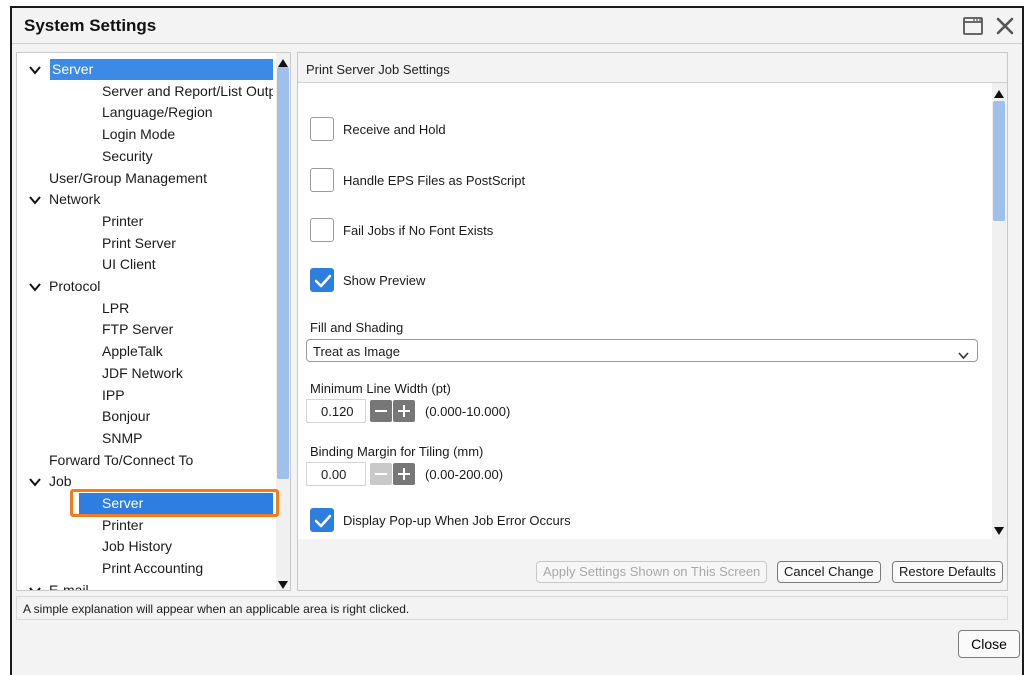 The width and height of the screenshot is (1028, 675). What do you see at coordinates (947, 572) in the screenshot?
I see `restore-defaults-button: Restore Defaults` at bounding box center [947, 572].